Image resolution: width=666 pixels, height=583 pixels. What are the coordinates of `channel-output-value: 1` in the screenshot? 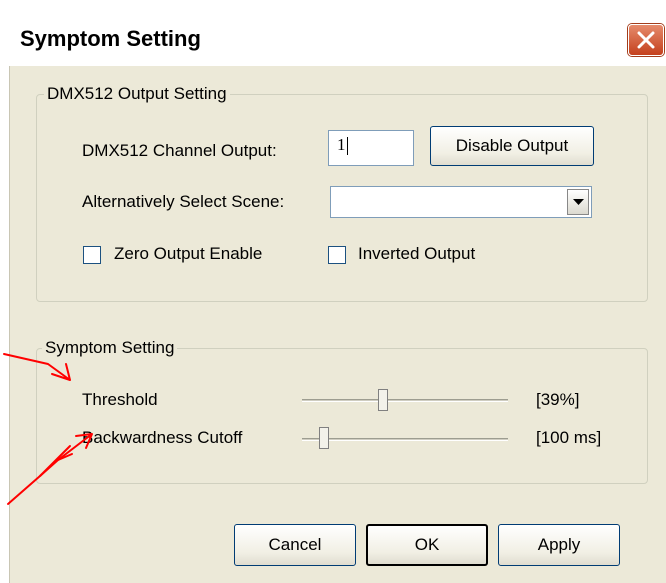 It's located at (341, 144).